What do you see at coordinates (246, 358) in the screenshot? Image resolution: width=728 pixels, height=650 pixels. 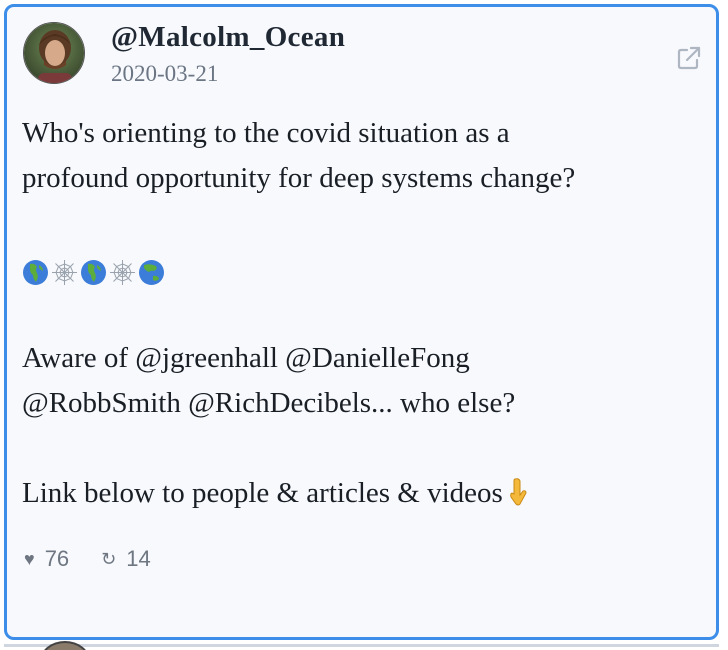 I see `tweet-text-line: Aware of @jgreenhall @DanielleFong` at bounding box center [246, 358].